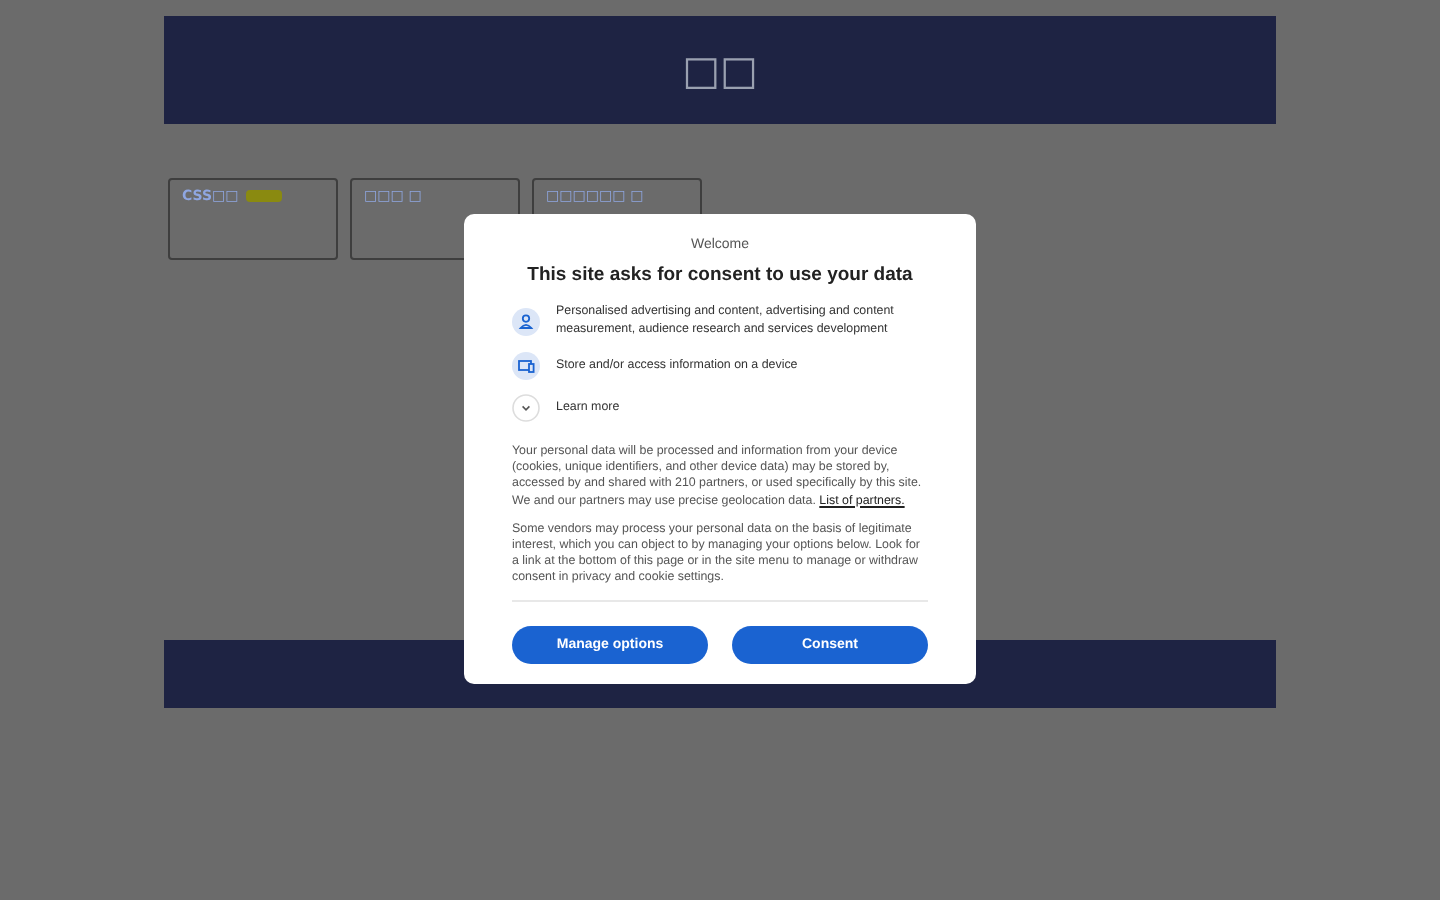  Describe the element at coordinates (526, 366) in the screenshot. I see `device-icon` at that location.